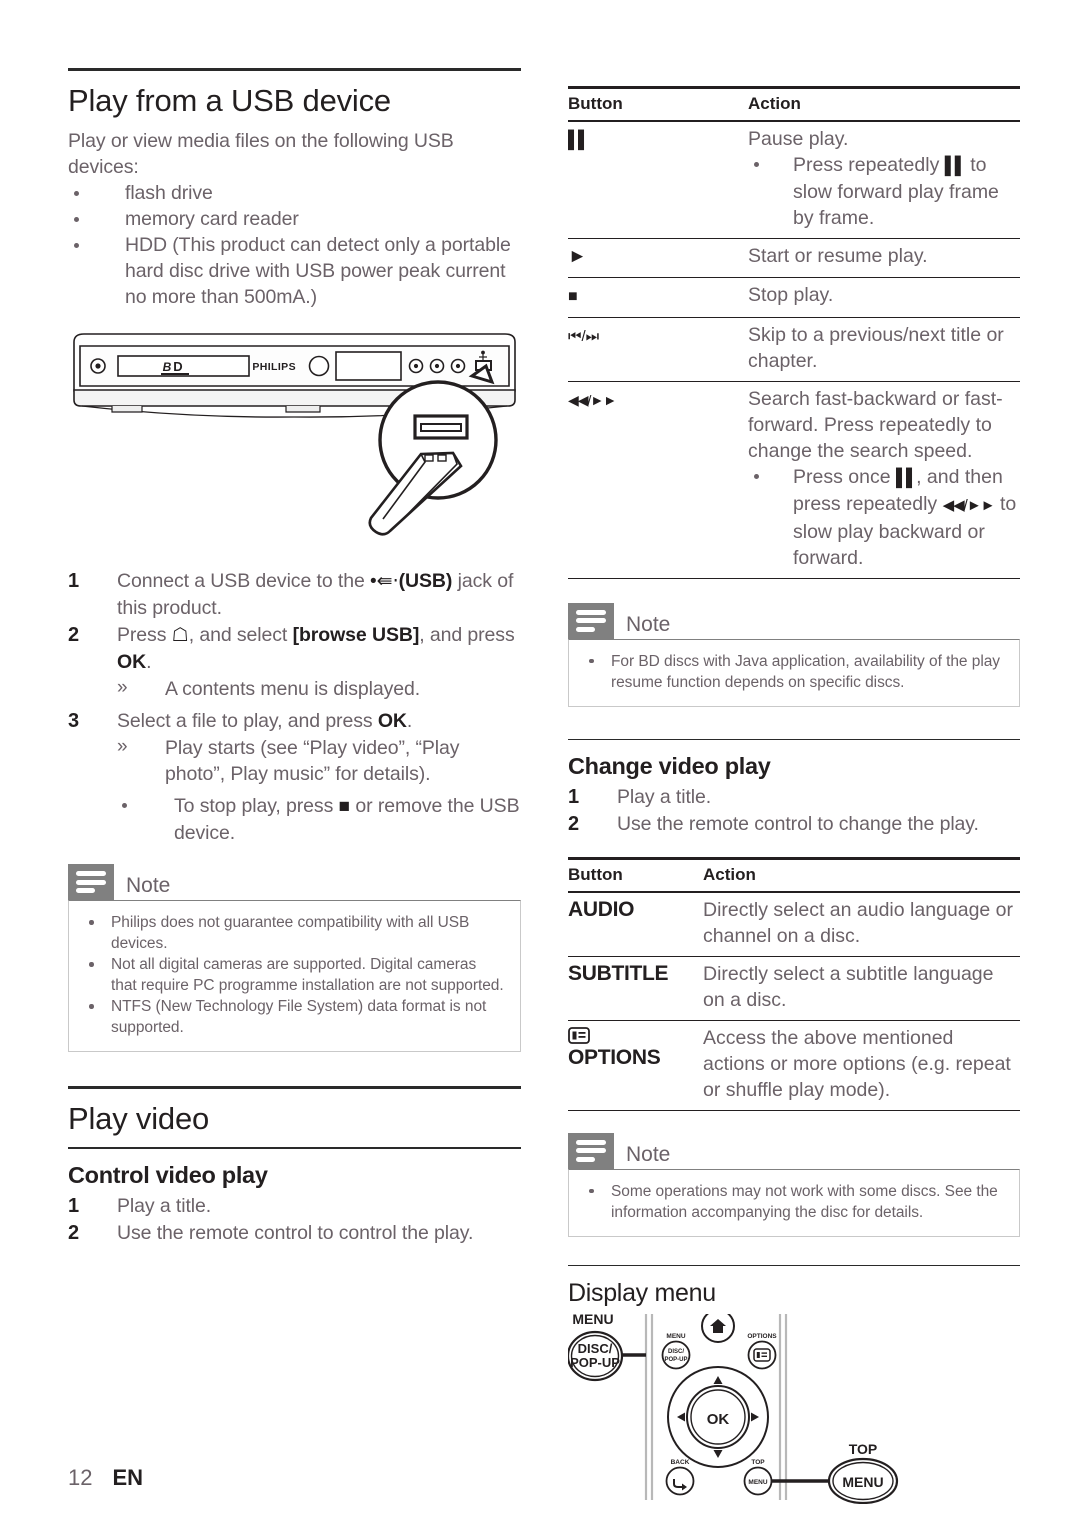 The width and height of the screenshot is (1080, 1529). I want to click on button-label-audio: AUDIO, so click(601, 909).